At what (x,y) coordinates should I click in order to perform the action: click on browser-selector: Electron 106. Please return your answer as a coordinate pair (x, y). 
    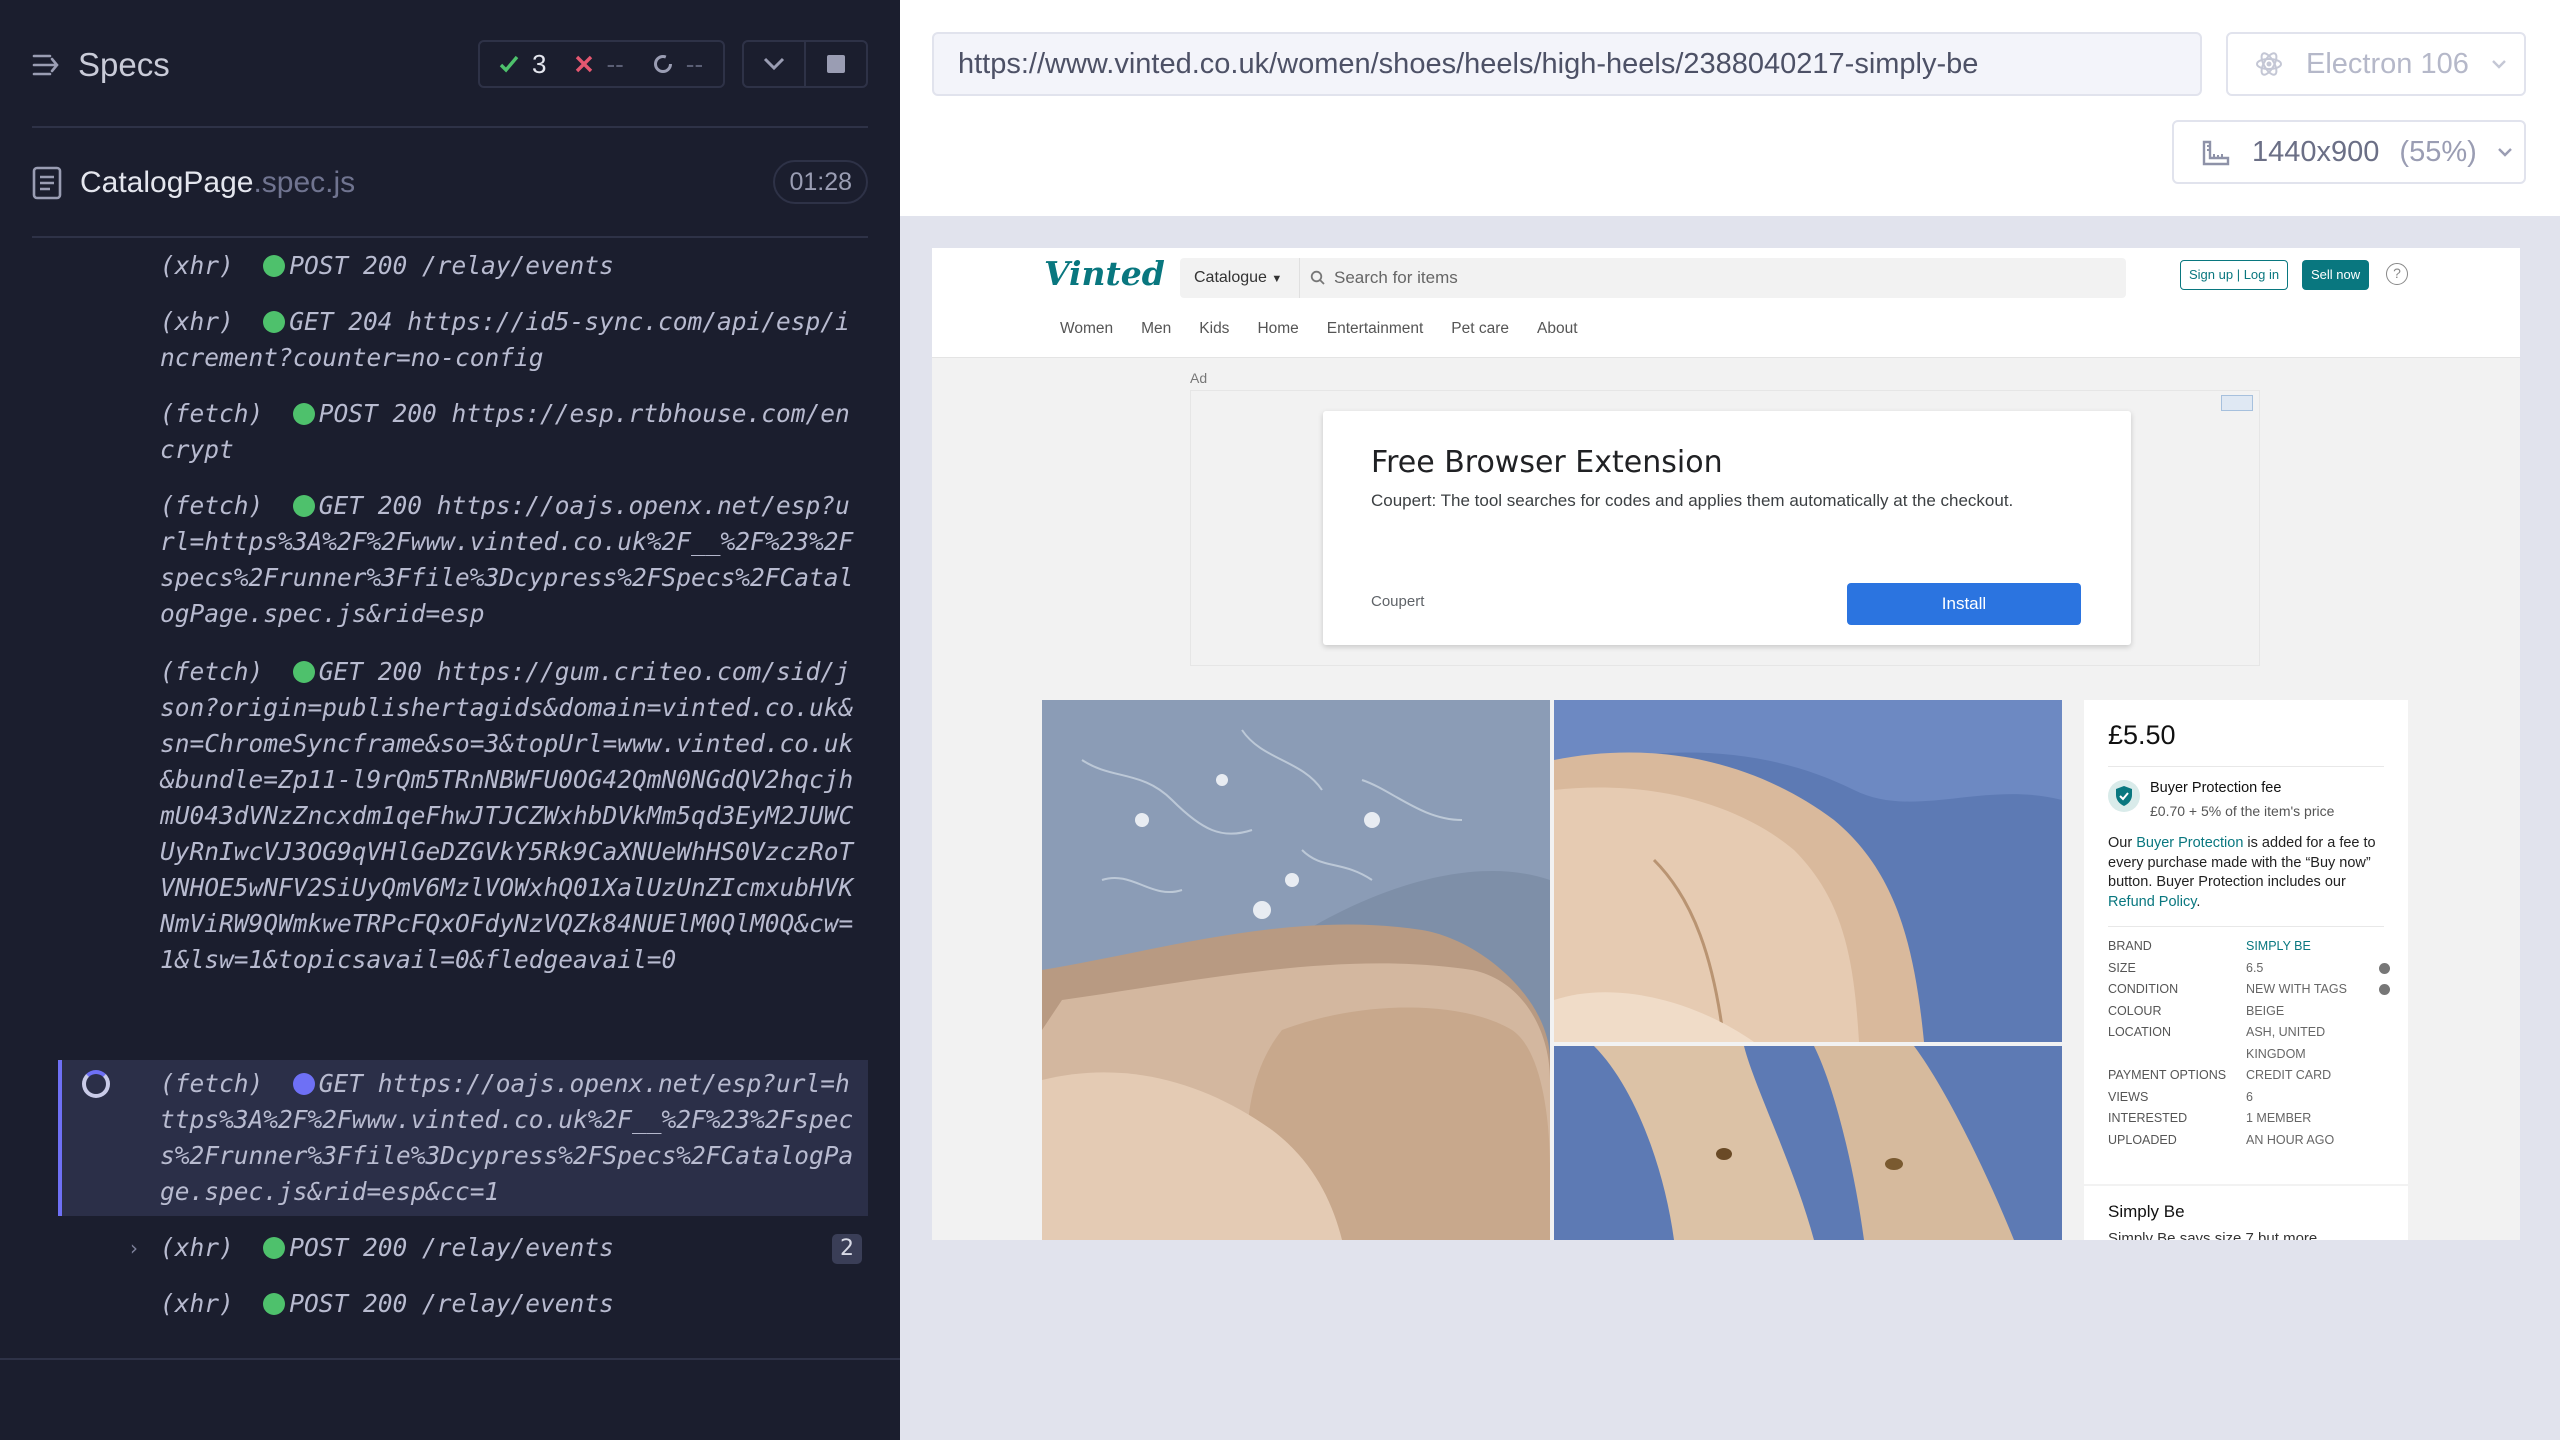
    Looking at the image, I should click on (2376, 64).